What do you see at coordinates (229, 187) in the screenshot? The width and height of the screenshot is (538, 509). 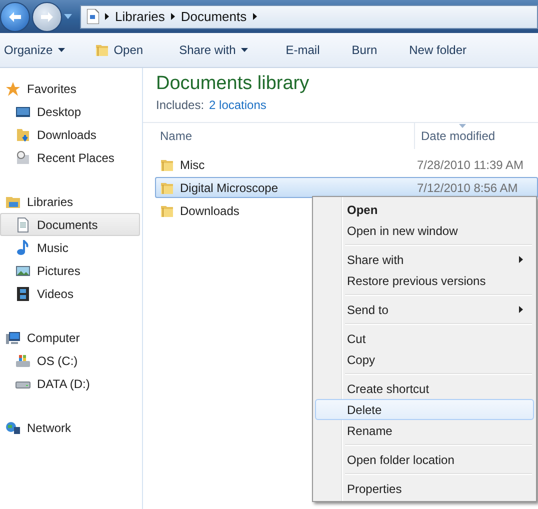 I see `file-name: Digital Microscope` at bounding box center [229, 187].